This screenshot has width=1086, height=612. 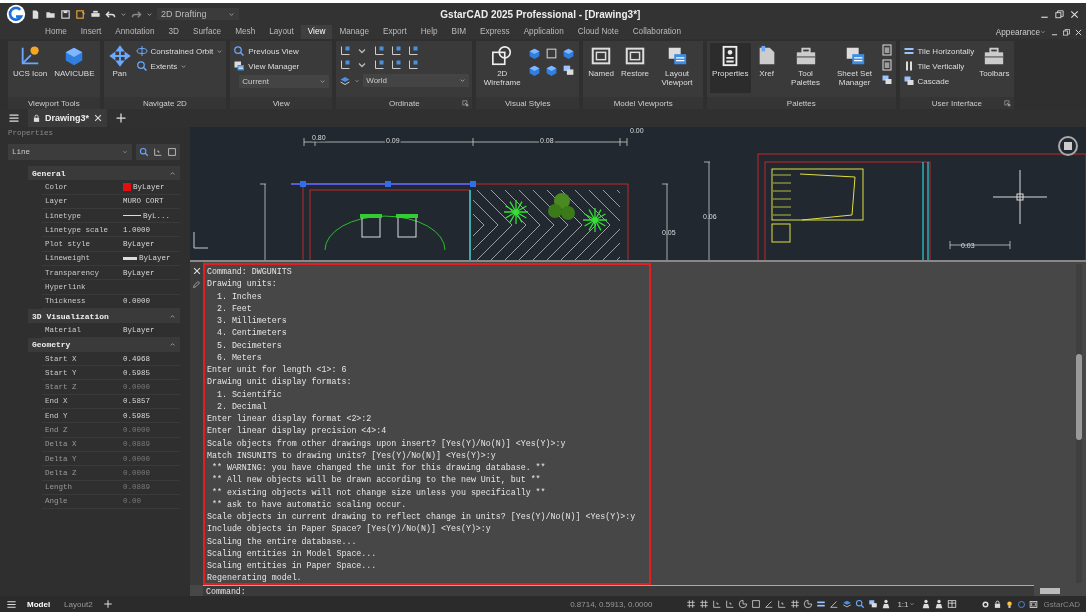 What do you see at coordinates (316, 32) in the screenshot?
I see `menu-tab: View` at bounding box center [316, 32].